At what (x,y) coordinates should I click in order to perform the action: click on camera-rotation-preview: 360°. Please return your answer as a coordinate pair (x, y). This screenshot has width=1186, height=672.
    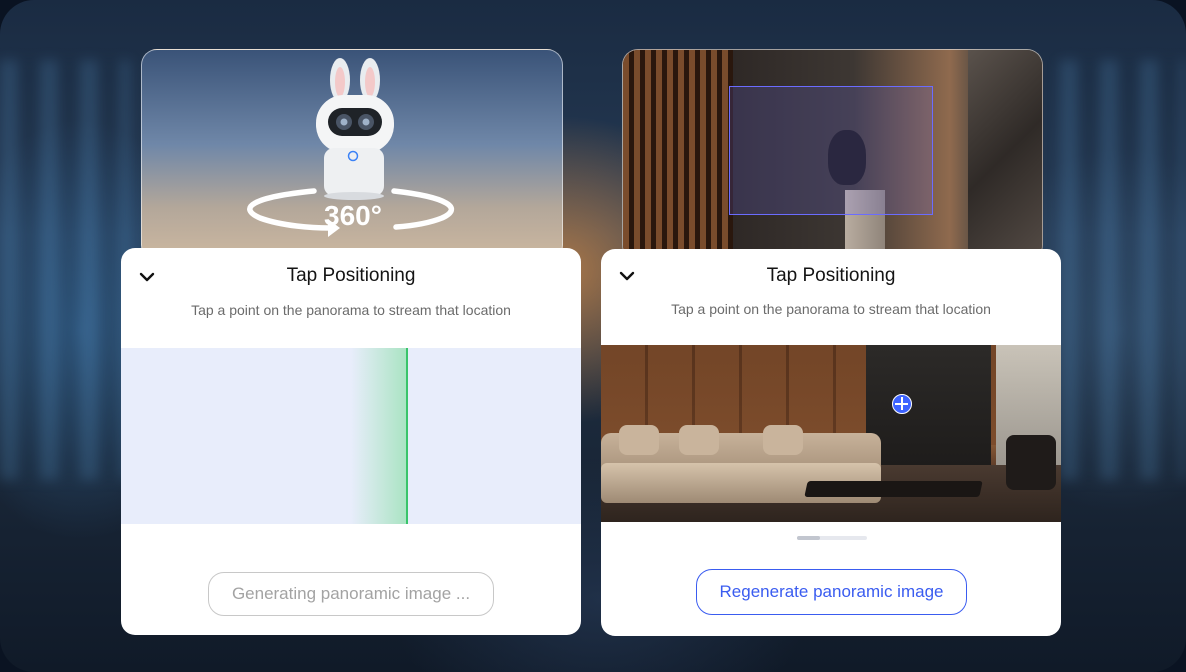
    Looking at the image, I should click on (352, 155).